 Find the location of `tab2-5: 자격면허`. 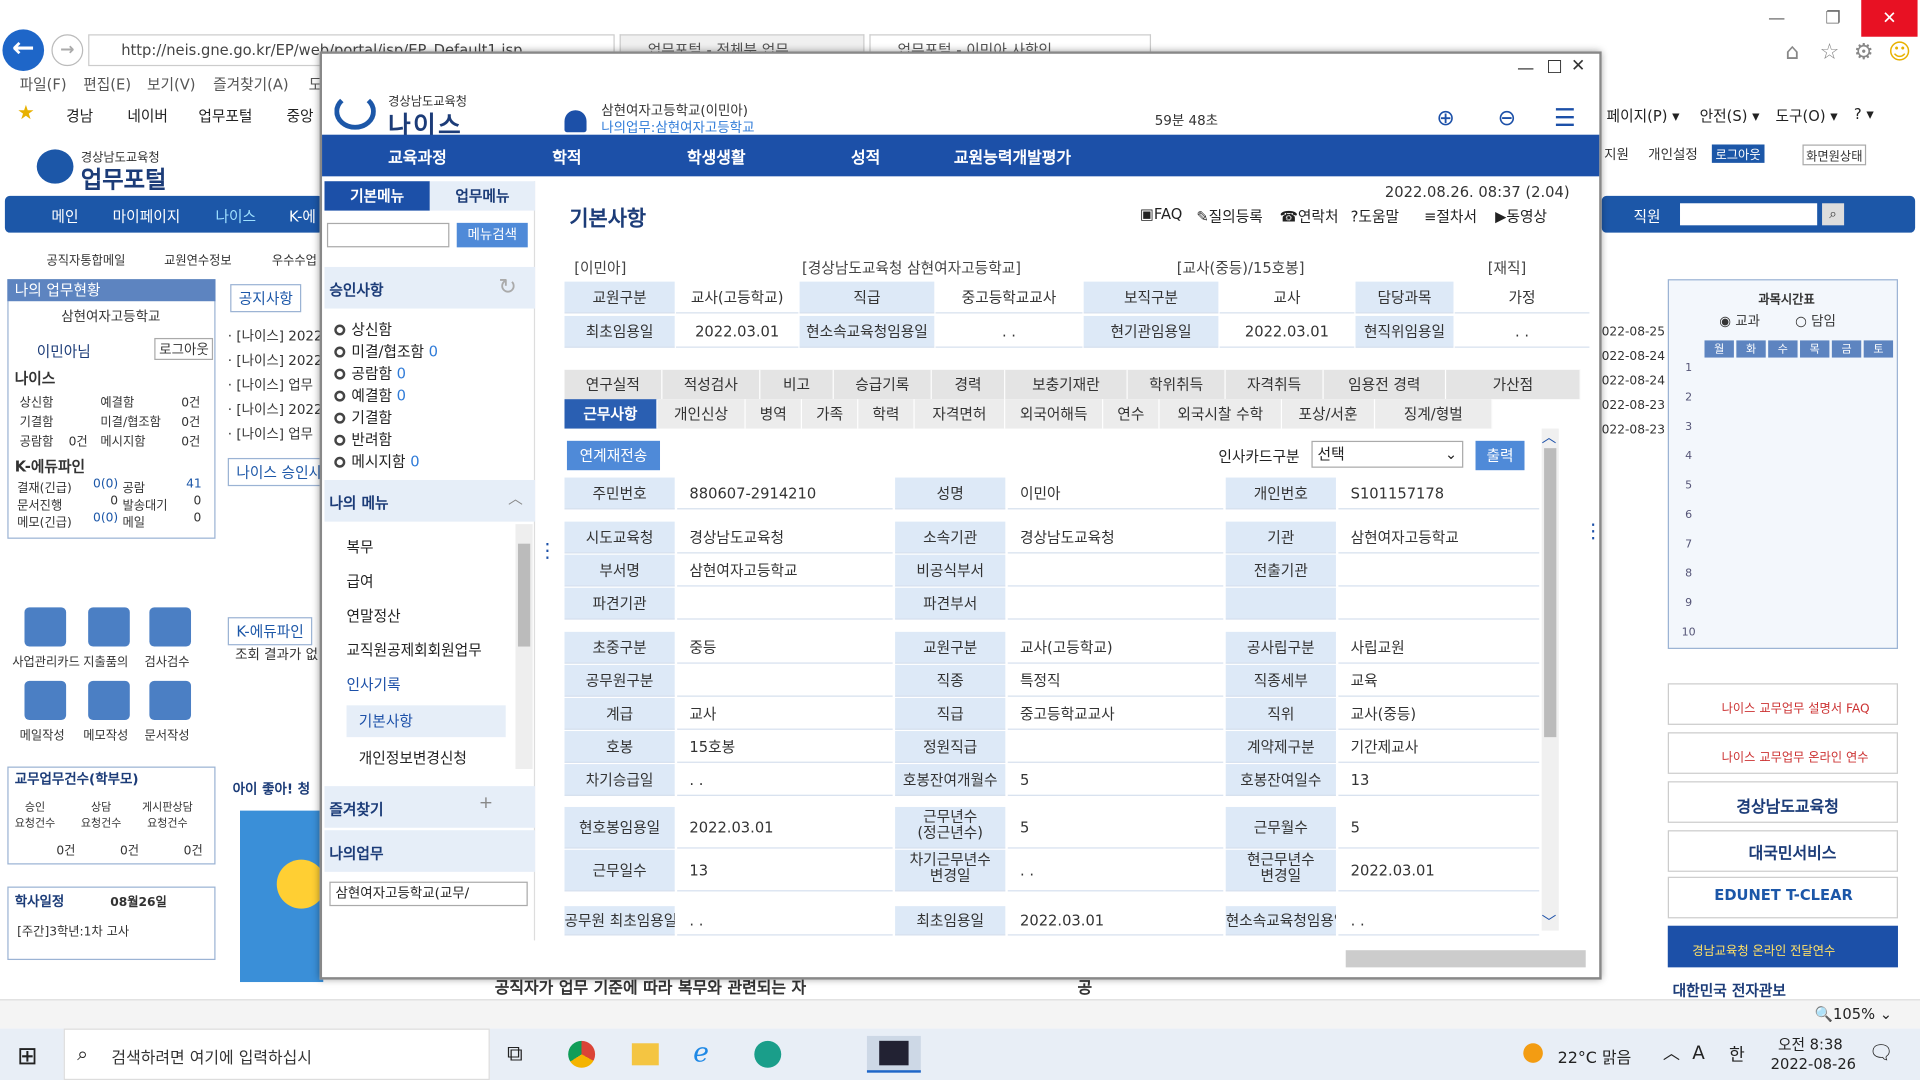

tab2-5: 자격면허 is located at coordinates (960, 414).